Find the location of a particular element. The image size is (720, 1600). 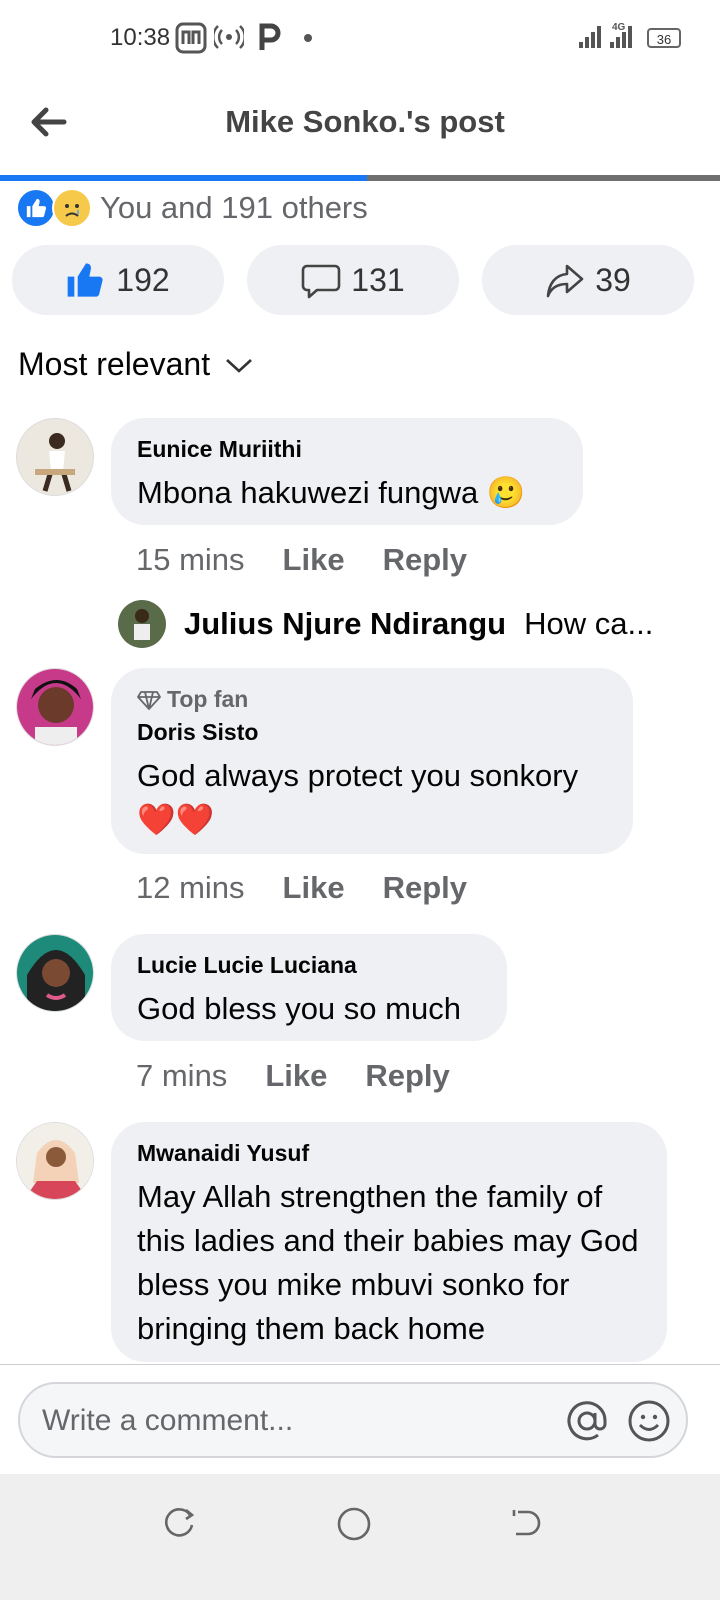

emoji-icon is located at coordinates (649, 1421).